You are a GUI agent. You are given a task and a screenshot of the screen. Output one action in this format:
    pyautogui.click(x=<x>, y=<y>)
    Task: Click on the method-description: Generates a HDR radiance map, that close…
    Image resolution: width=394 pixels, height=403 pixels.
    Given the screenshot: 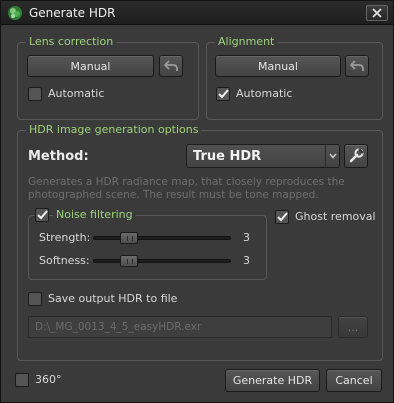 What is the action you would take?
    pyautogui.click(x=193, y=189)
    